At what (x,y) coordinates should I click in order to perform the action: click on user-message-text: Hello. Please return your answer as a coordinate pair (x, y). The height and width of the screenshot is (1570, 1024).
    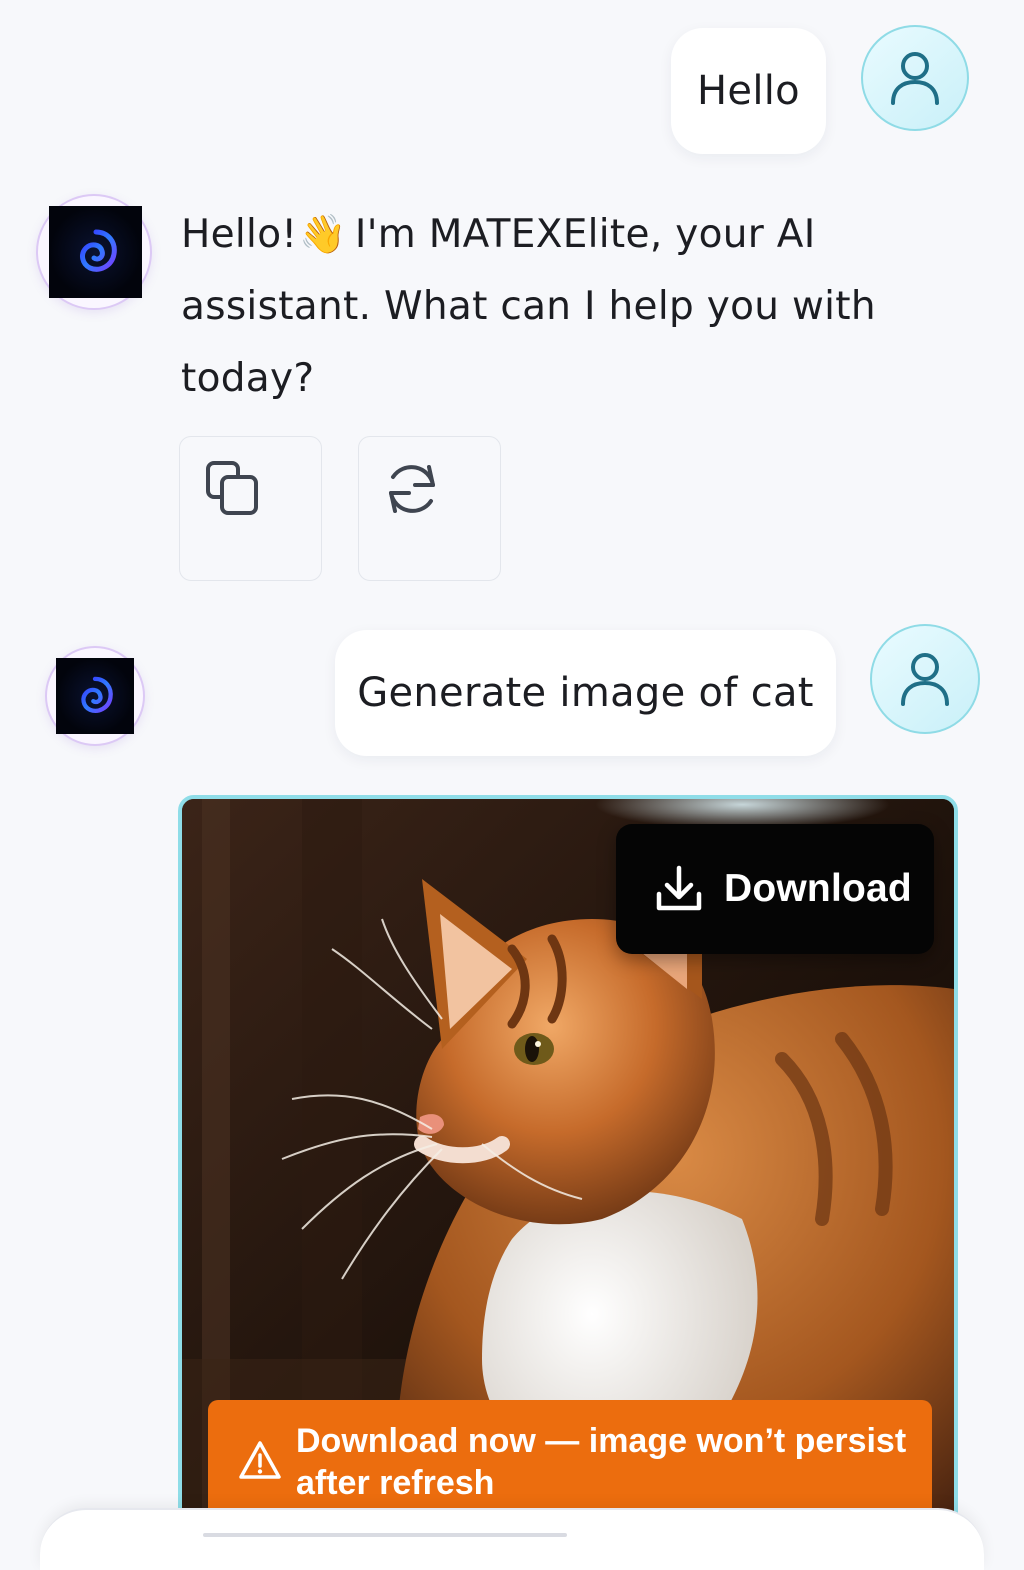
    Looking at the image, I should click on (748, 91).